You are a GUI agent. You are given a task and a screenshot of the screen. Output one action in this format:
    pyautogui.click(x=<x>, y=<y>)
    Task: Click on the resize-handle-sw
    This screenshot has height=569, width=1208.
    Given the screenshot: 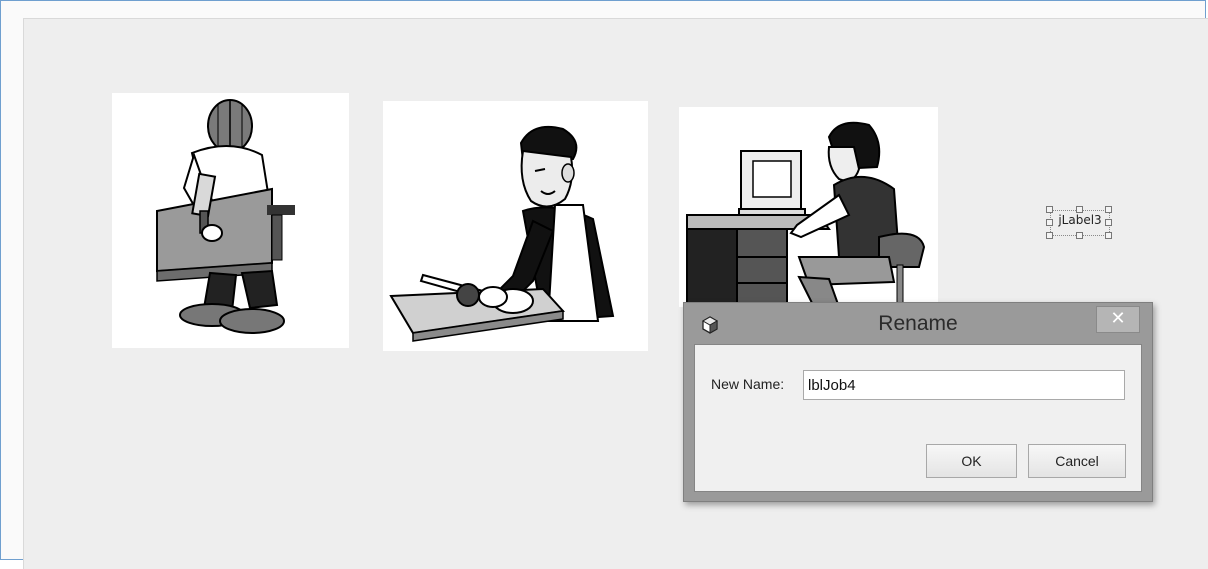 What is the action you would take?
    pyautogui.click(x=1049, y=235)
    